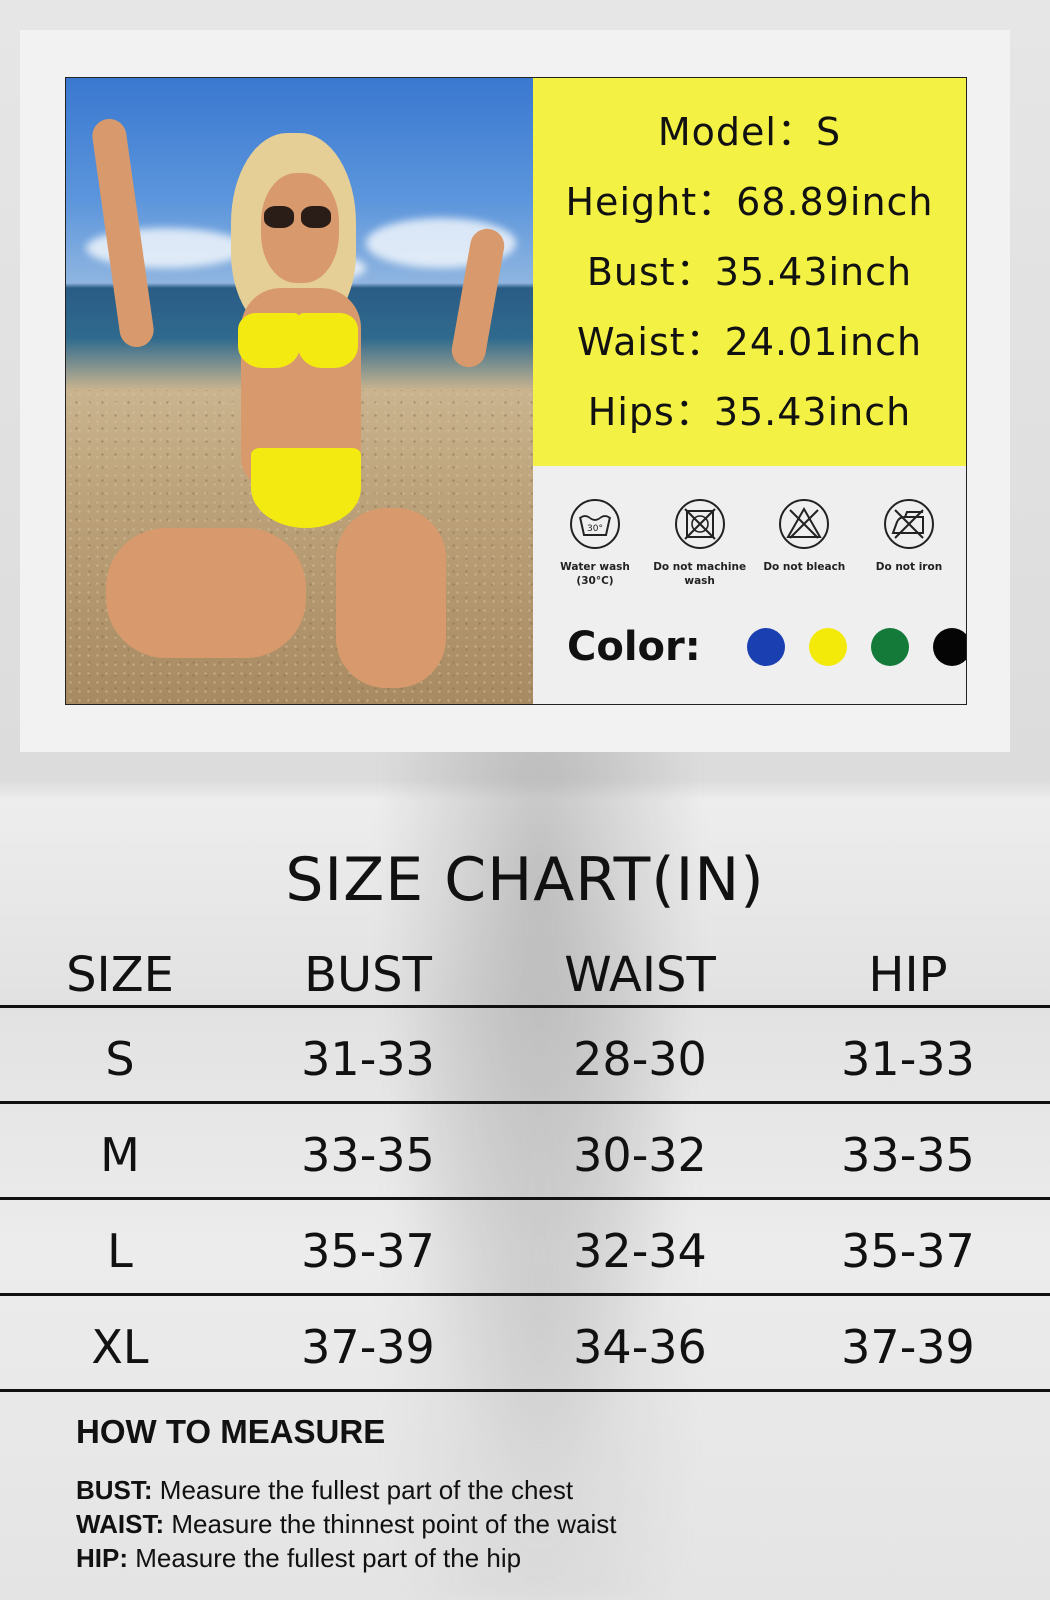 Image resolution: width=1050 pixels, height=1600 pixels. Describe the element at coordinates (908, 524) in the screenshot. I see `do-not-iron-icon` at that location.